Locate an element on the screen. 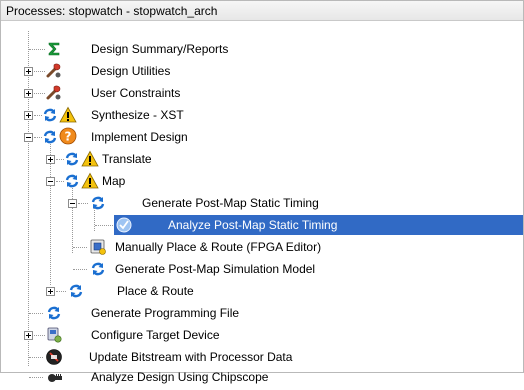 The width and height of the screenshot is (524, 390). tree-item-label: Place & Route is located at coordinates (155, 291).